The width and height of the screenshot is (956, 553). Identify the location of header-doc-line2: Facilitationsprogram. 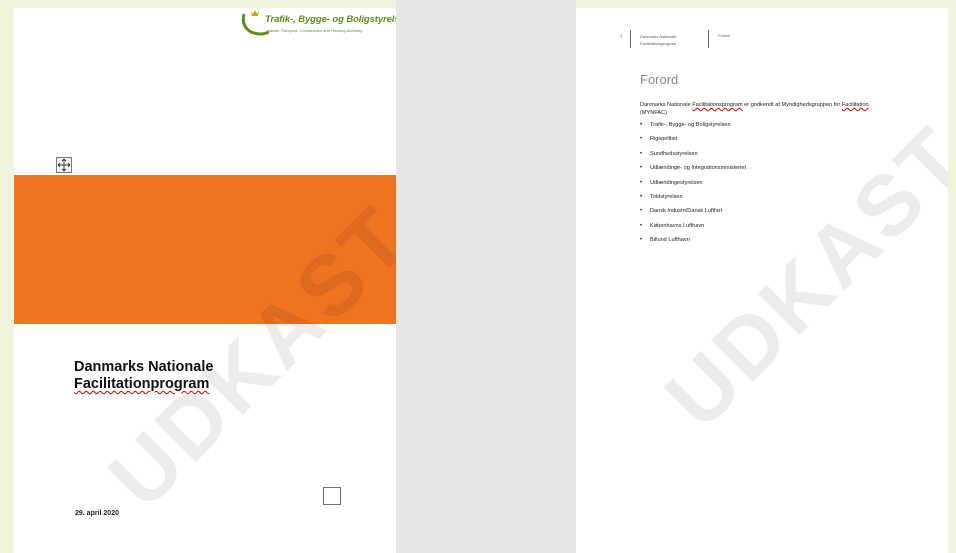
(658, 43).